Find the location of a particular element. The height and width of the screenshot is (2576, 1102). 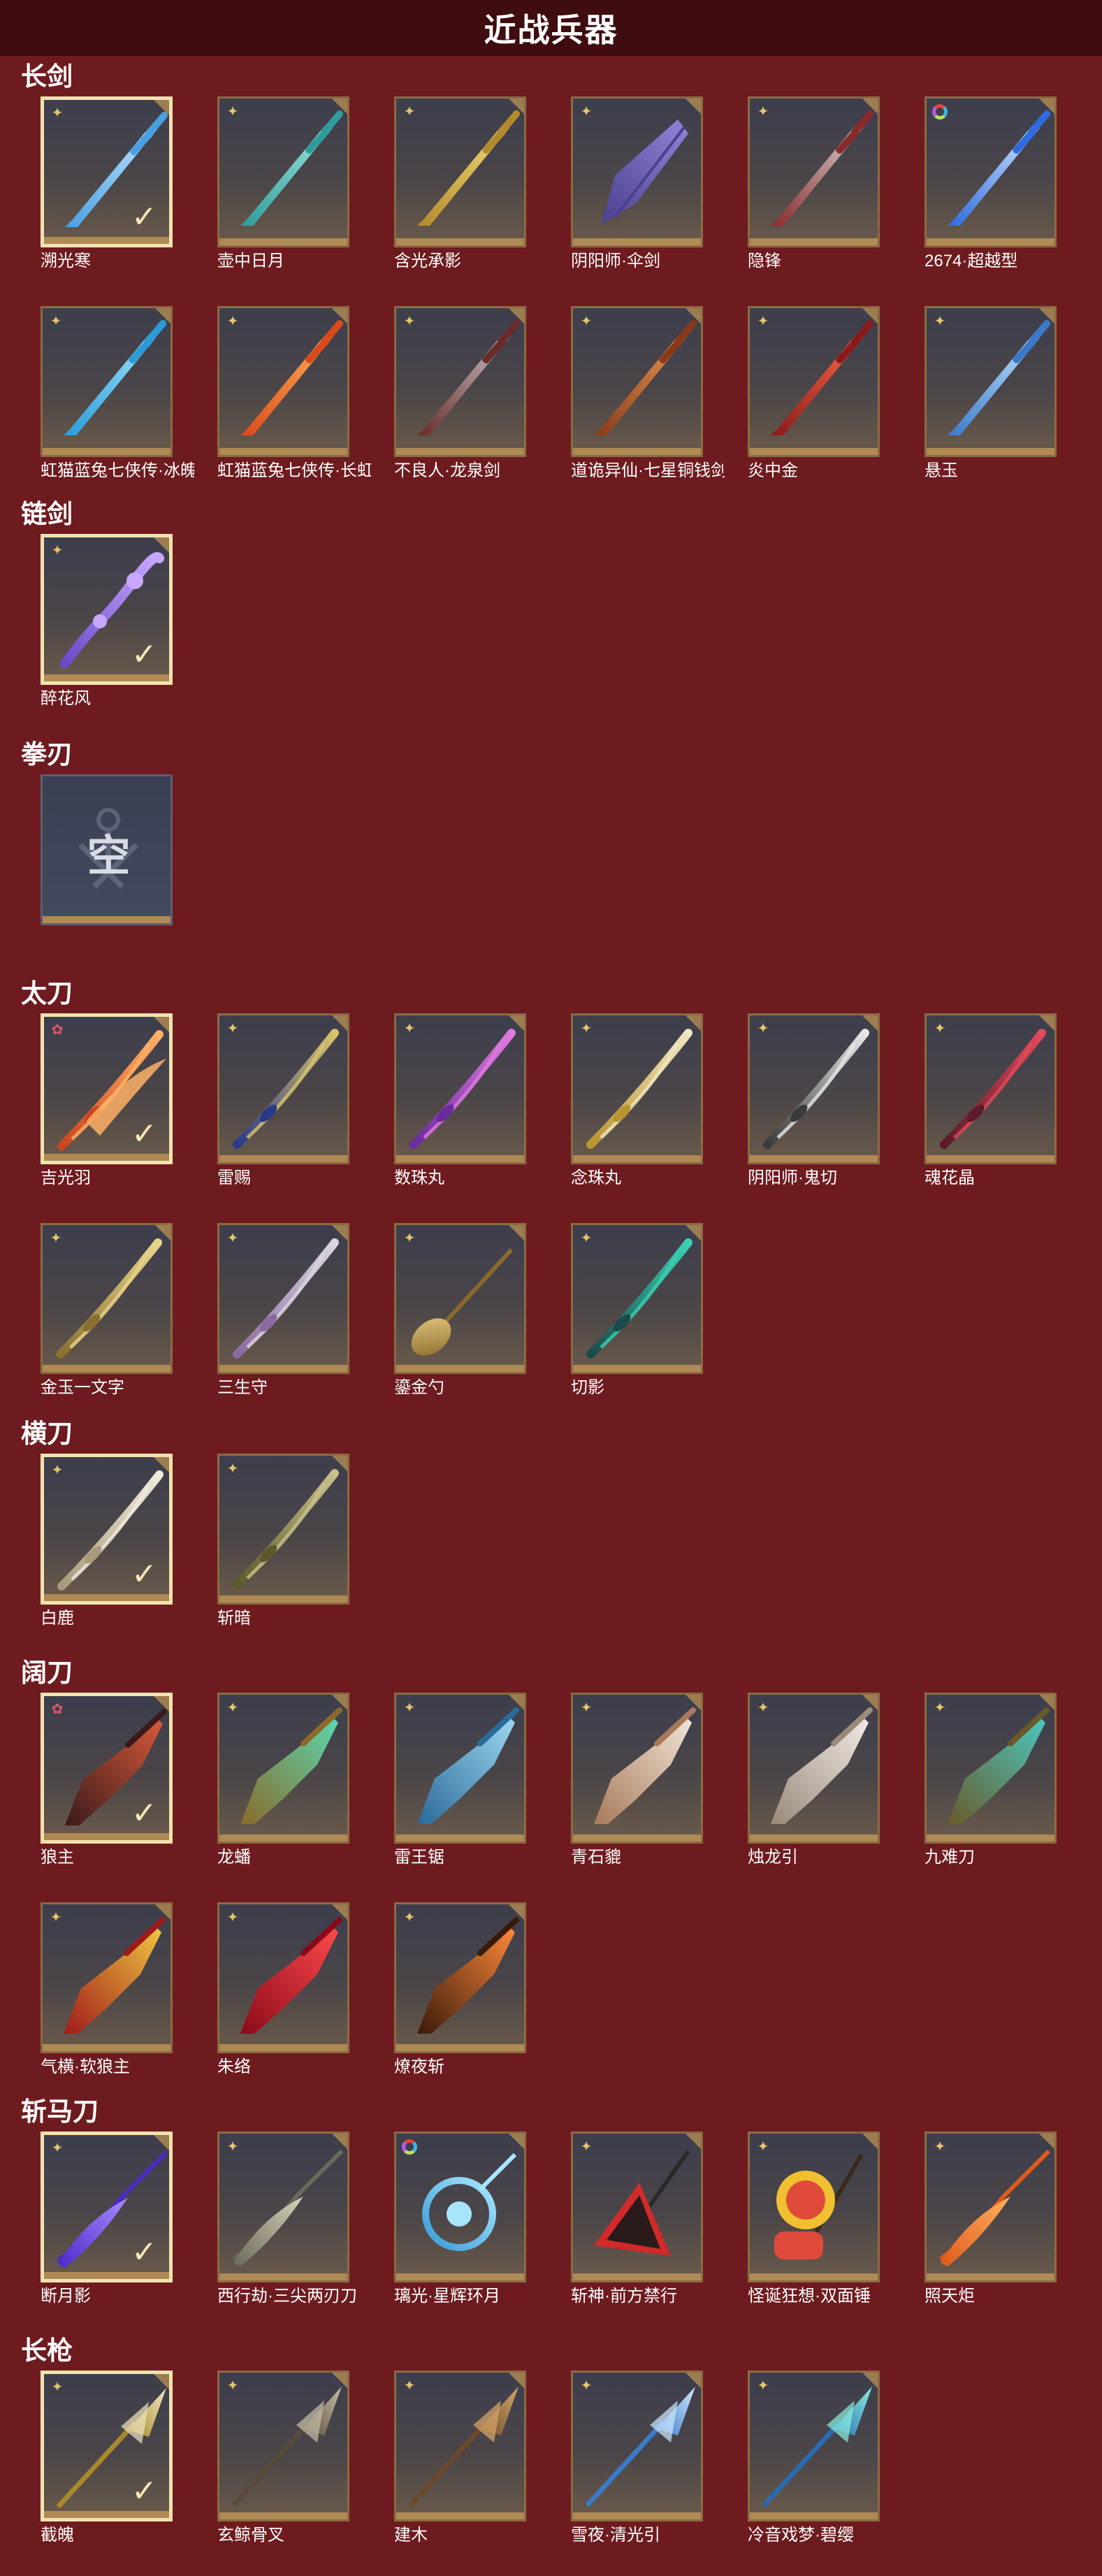

weapon-item: ✦ 炎中金 is located at coordinates (816, 394).